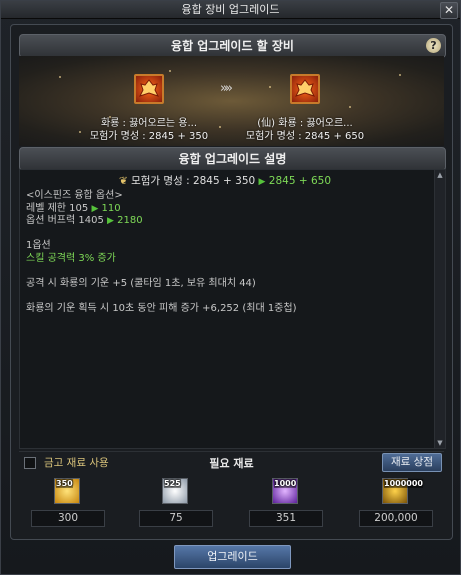 Image resolution: width=461 pixels, height=575 pixels. Describe the element at coordinates (412, 462) in the screenshot. I see `material-shop-button: 재료 상점` at that location.